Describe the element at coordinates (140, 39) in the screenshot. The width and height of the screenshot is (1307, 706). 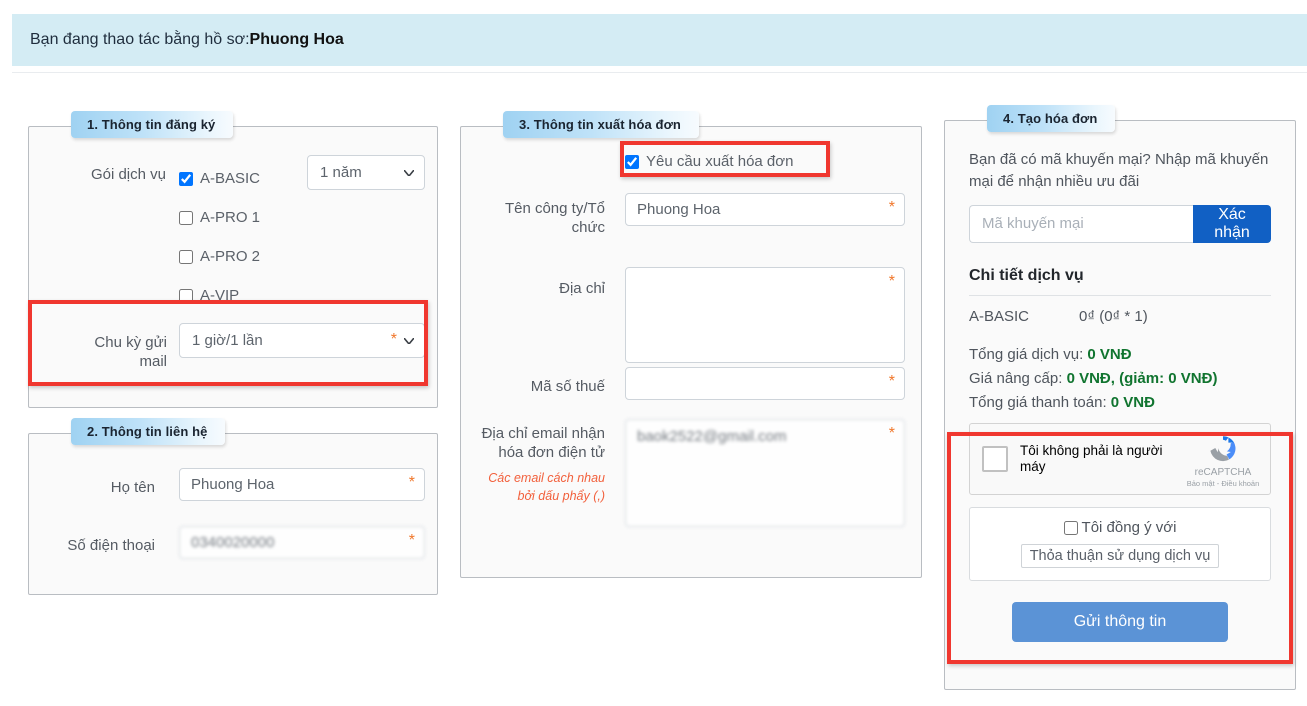
I see `banner-prefix-text: Bạn đang thao tác bằng hồ sơ:` at that location.